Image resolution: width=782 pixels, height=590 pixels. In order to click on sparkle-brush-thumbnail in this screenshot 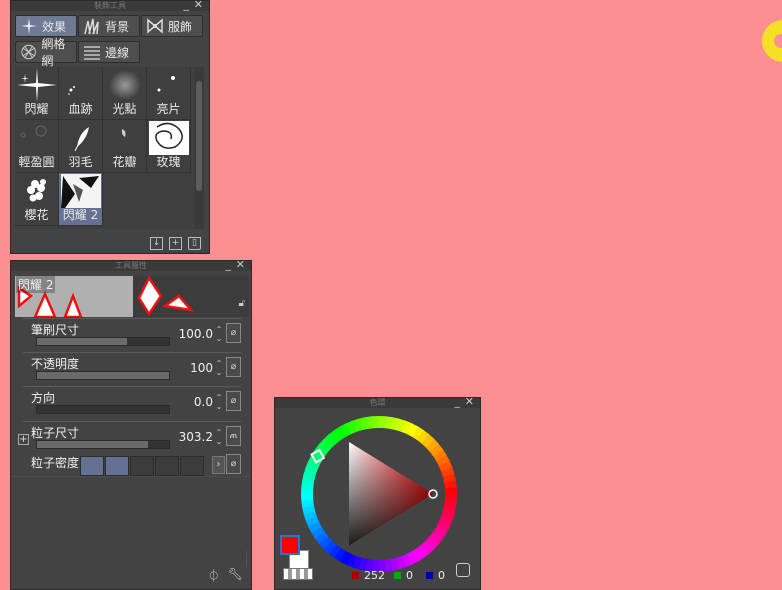, I will do `click(37, 85)`.